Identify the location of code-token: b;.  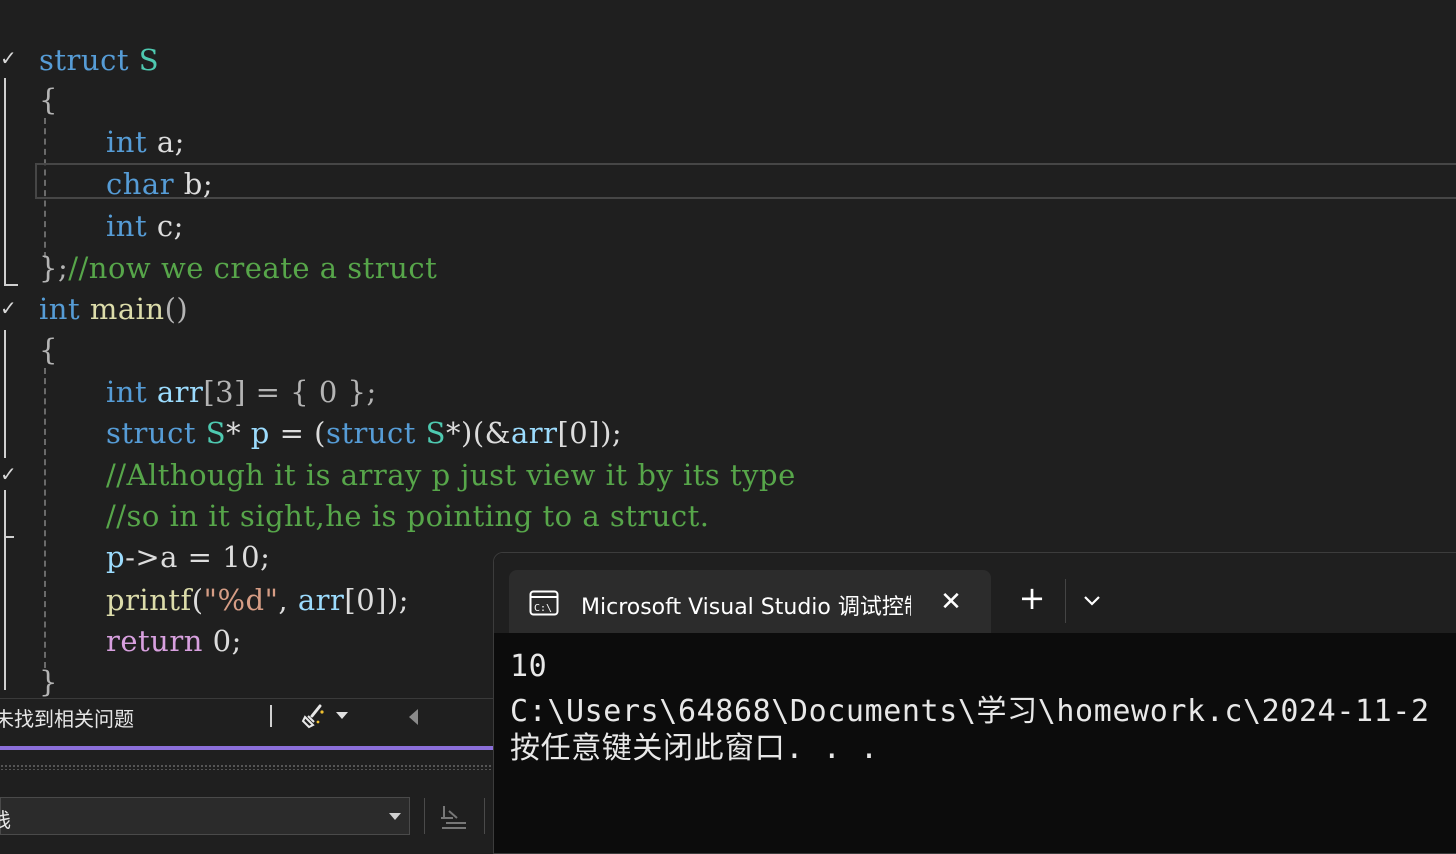
(194, 184).